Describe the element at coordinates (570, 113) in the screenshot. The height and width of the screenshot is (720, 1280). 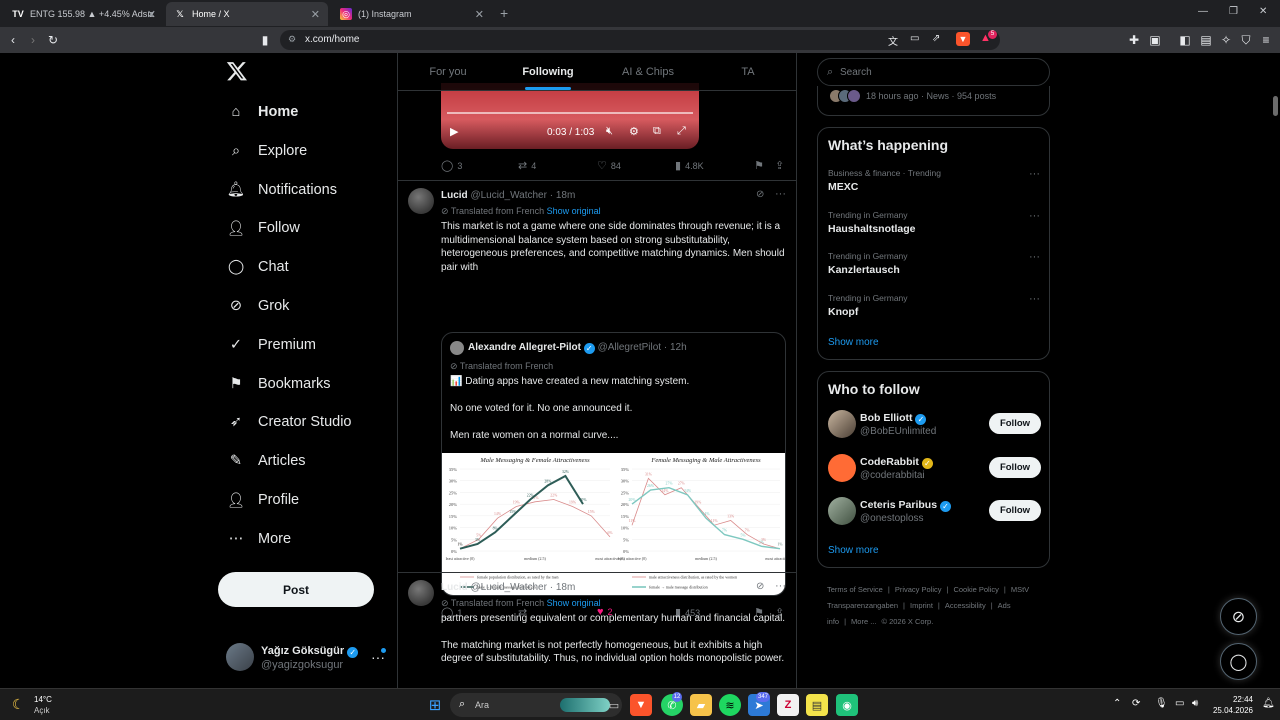
I see `video-progress-bar` at that location.